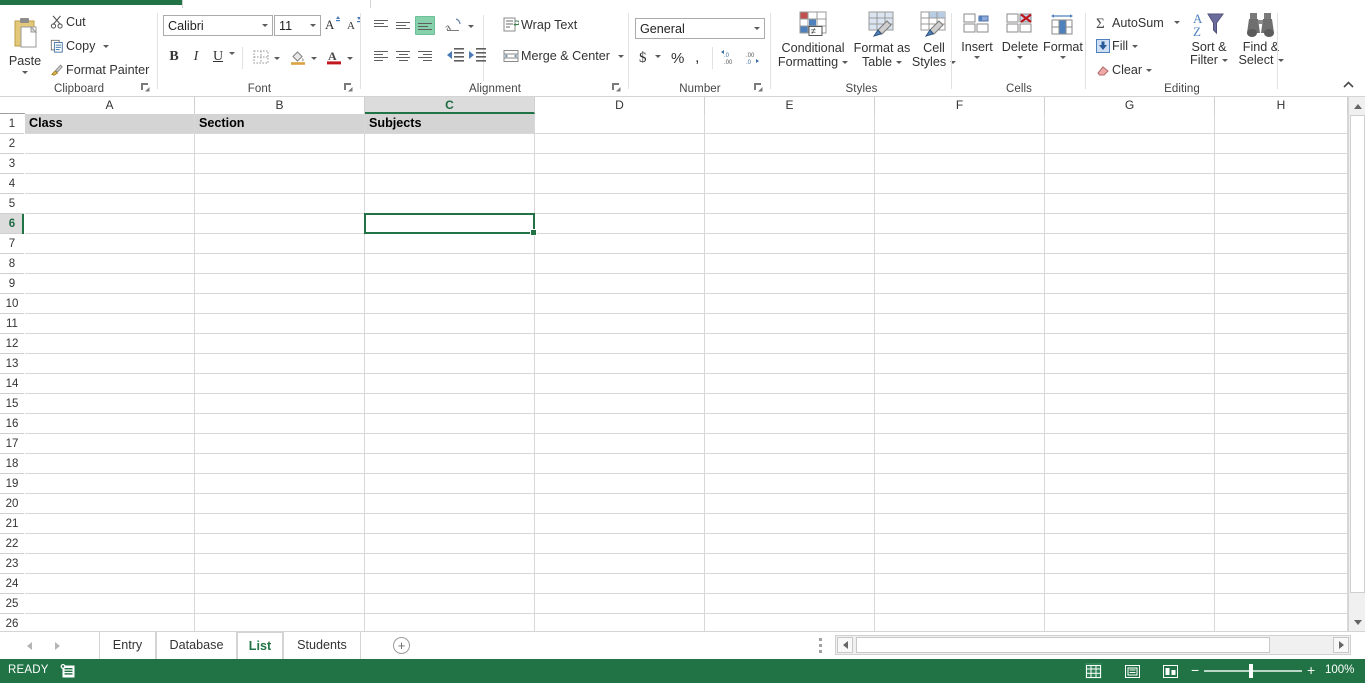 The height and width of the screenshot is (683, 1365). I want to click on cell-A11, so click(110, 324).